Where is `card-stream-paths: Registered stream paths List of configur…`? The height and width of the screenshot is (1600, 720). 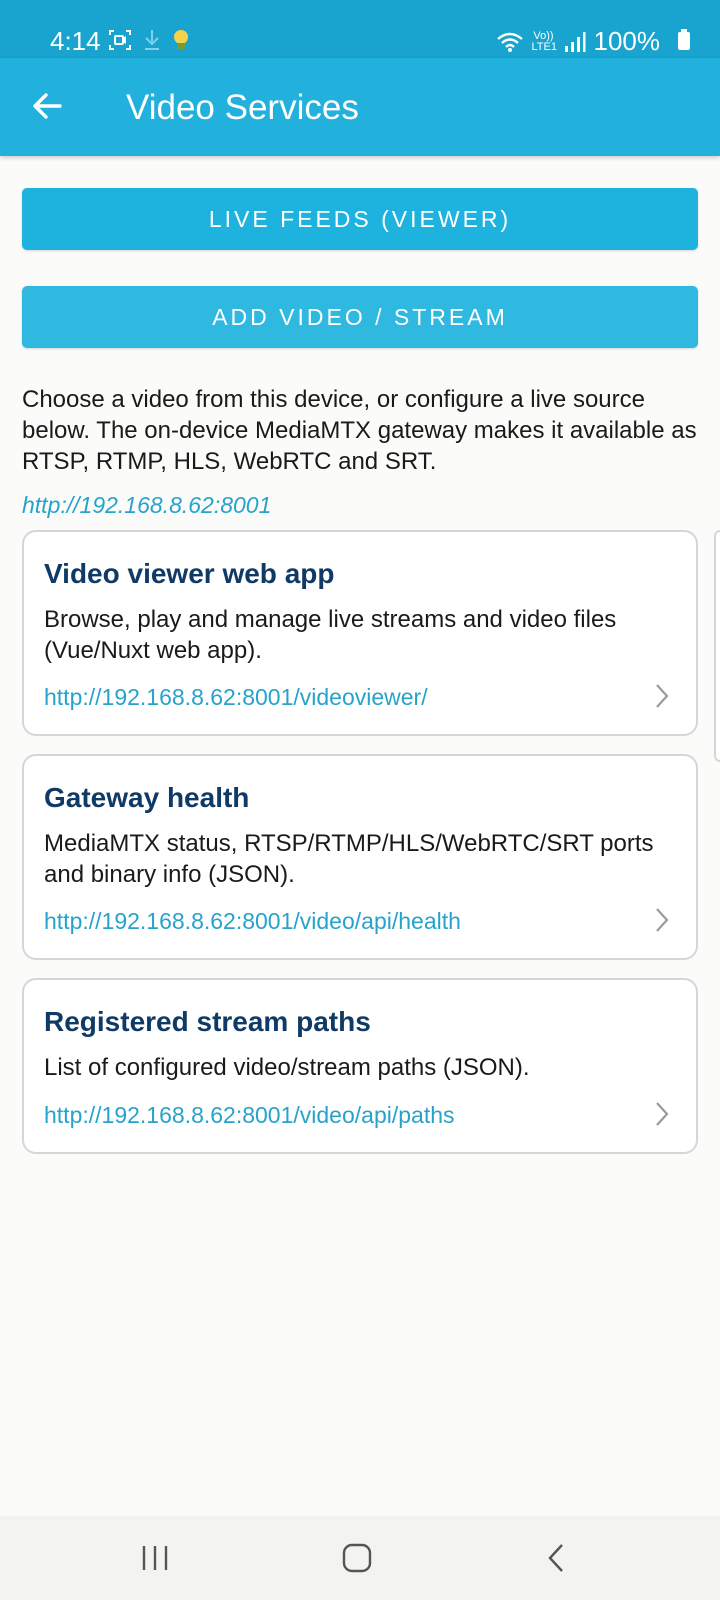 card-stream-paths: Registered stream paths List of configur… is located at coordinates (360, 1066).